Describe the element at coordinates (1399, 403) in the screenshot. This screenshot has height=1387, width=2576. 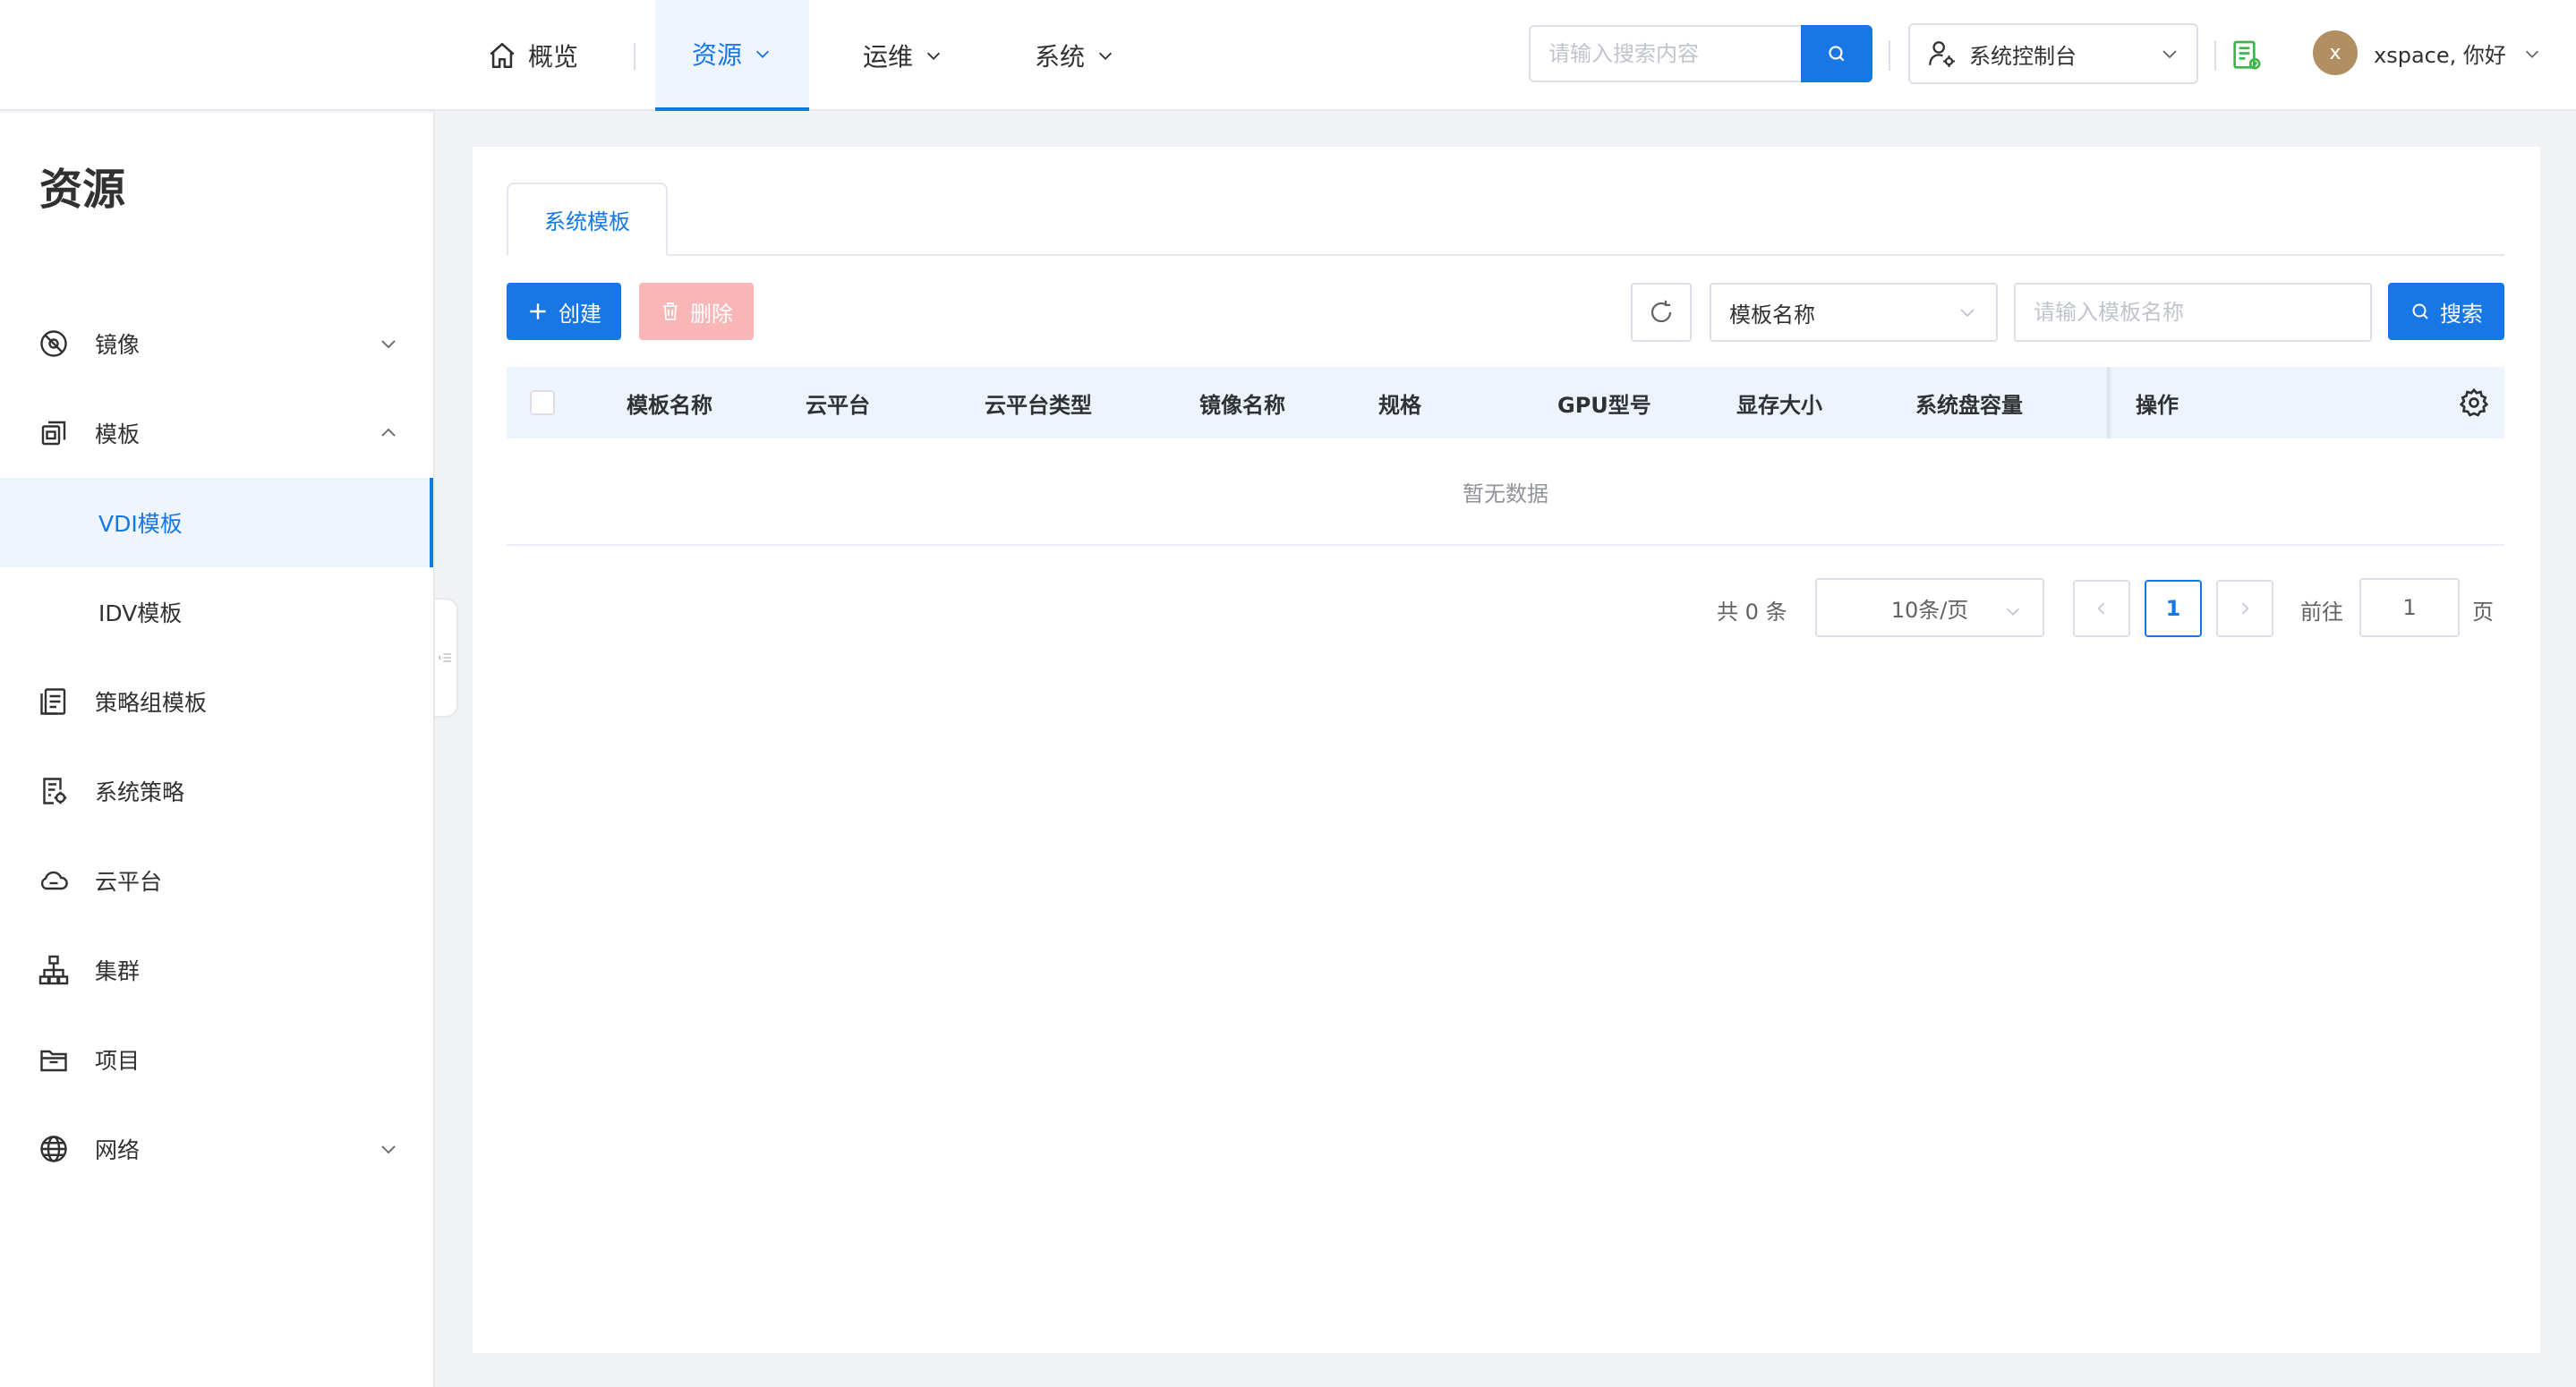
I see `column-header-flavor: 规格` at that location.